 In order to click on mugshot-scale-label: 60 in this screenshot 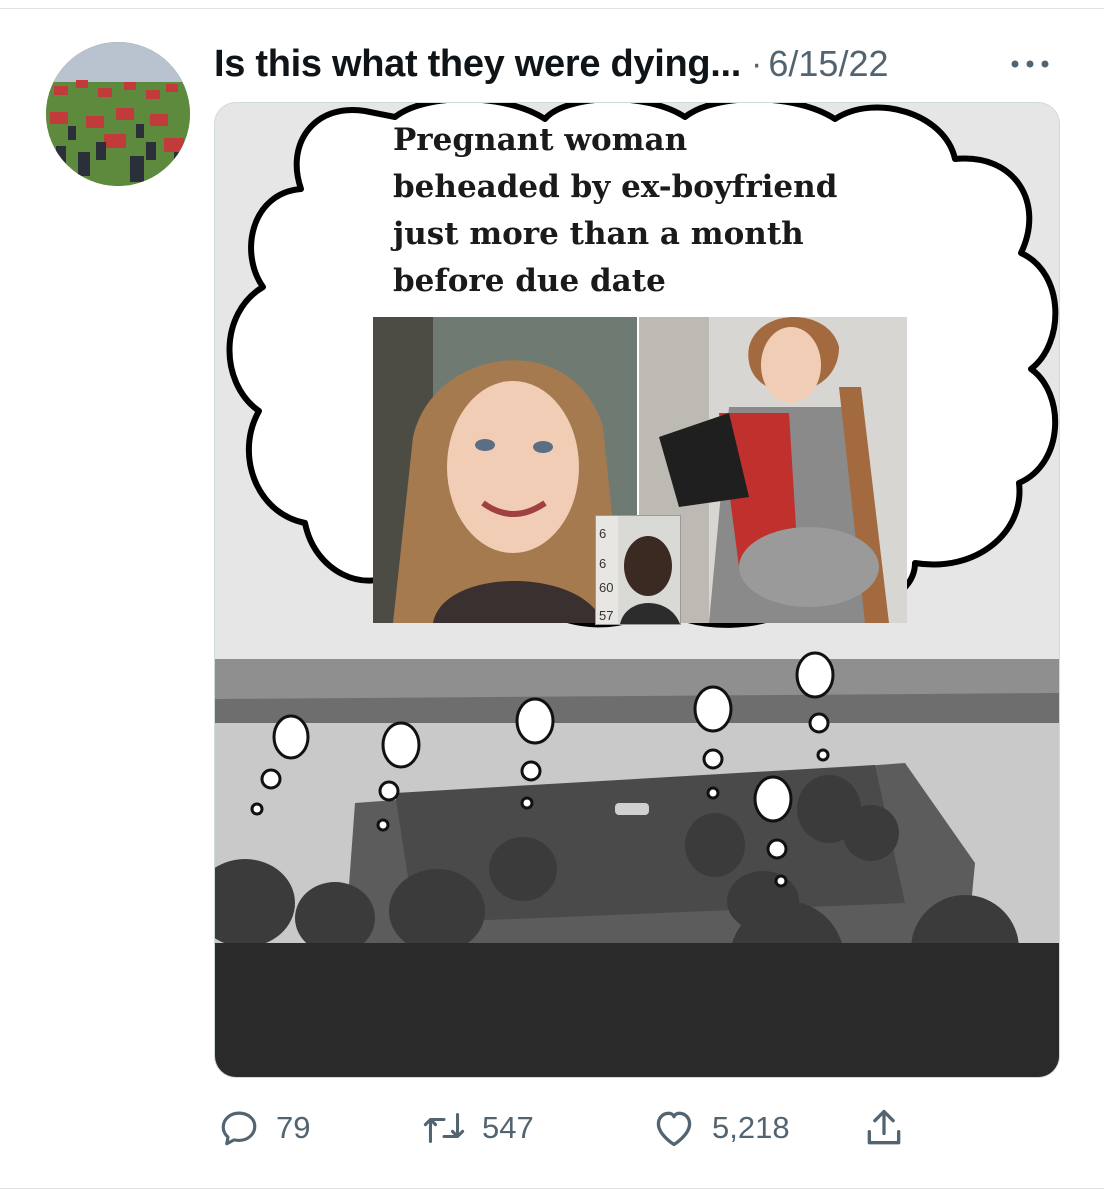, I will do `click(606, 587)`.